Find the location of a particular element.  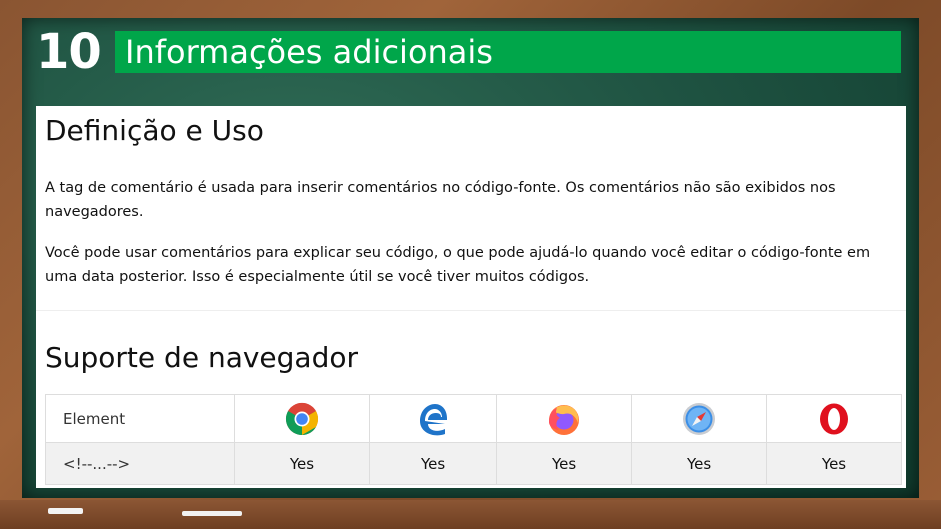

title-banner: Informações adicionais is located at coordinates (508, 52).